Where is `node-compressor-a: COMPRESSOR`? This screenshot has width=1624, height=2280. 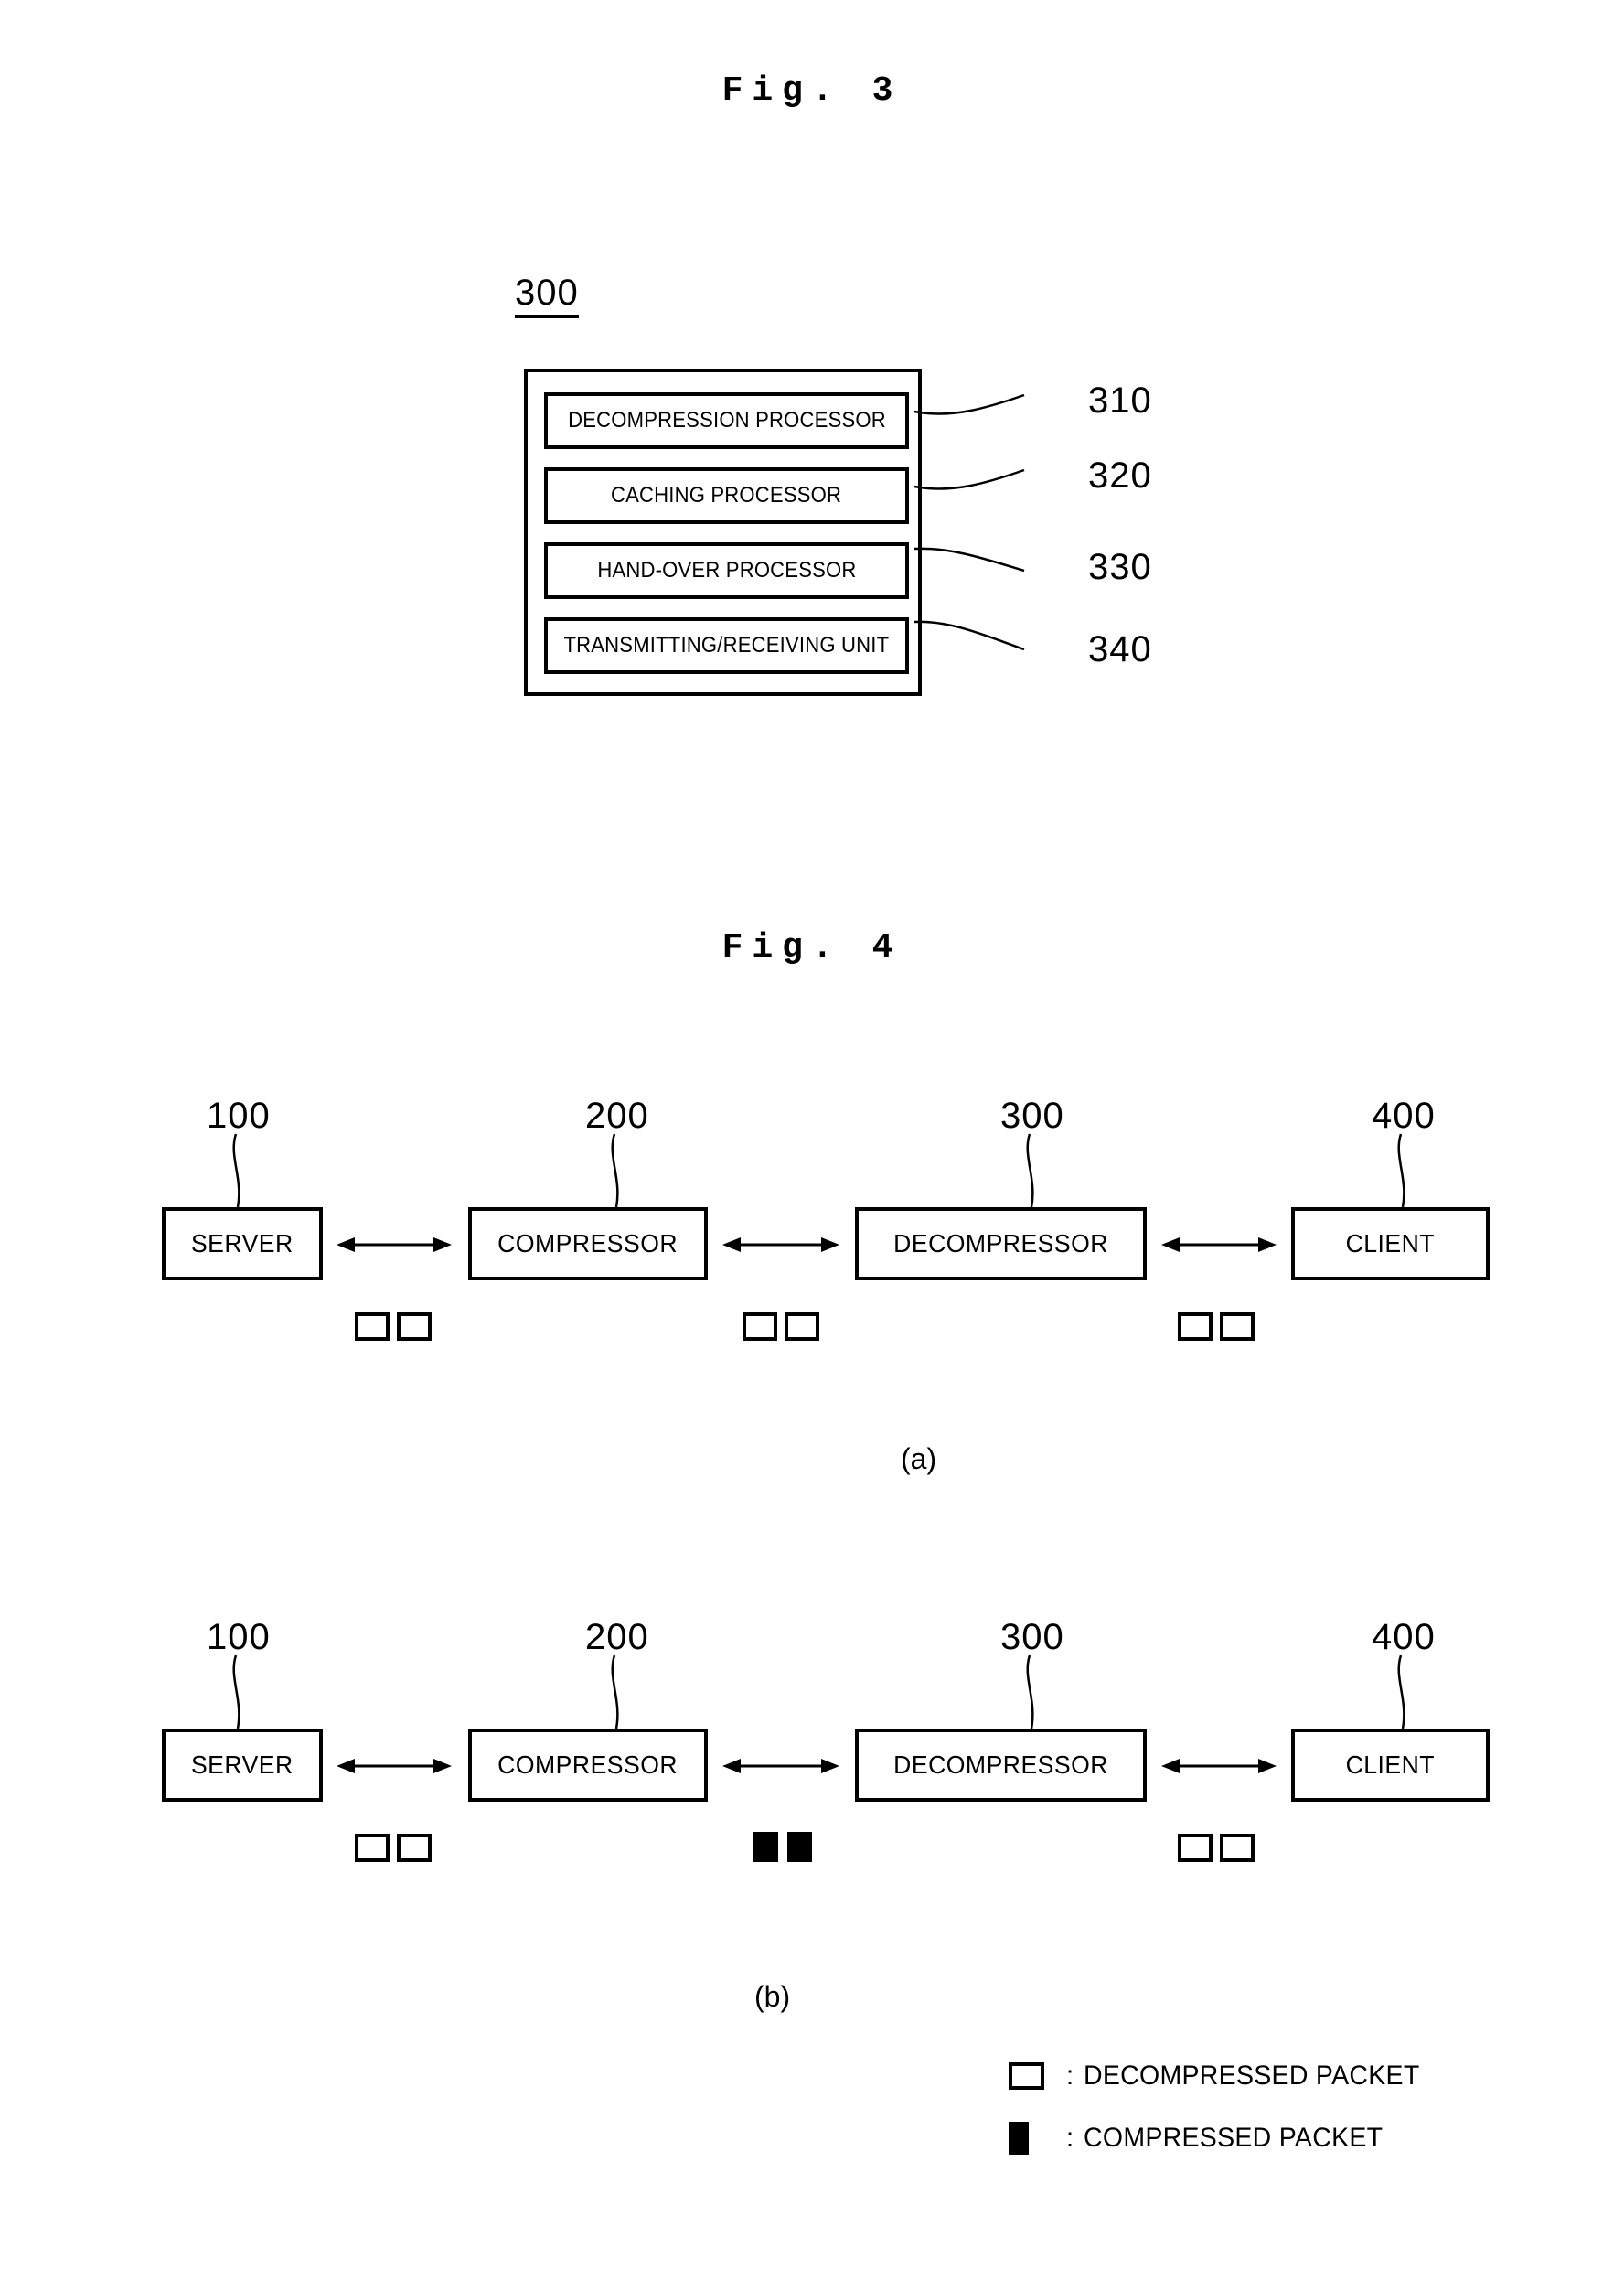
node-compressor-a: COMPRESSOR is located at coordinates (588, 1243).